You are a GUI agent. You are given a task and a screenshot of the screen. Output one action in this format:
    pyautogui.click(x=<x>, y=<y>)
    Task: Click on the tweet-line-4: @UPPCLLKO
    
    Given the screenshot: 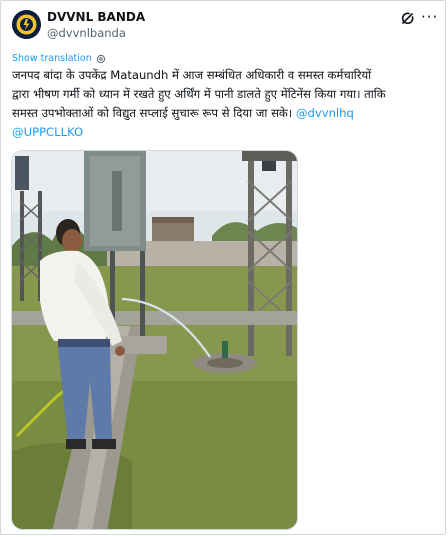 What is the action you would take?
    pyautogui.click(x=225, y=132)
    